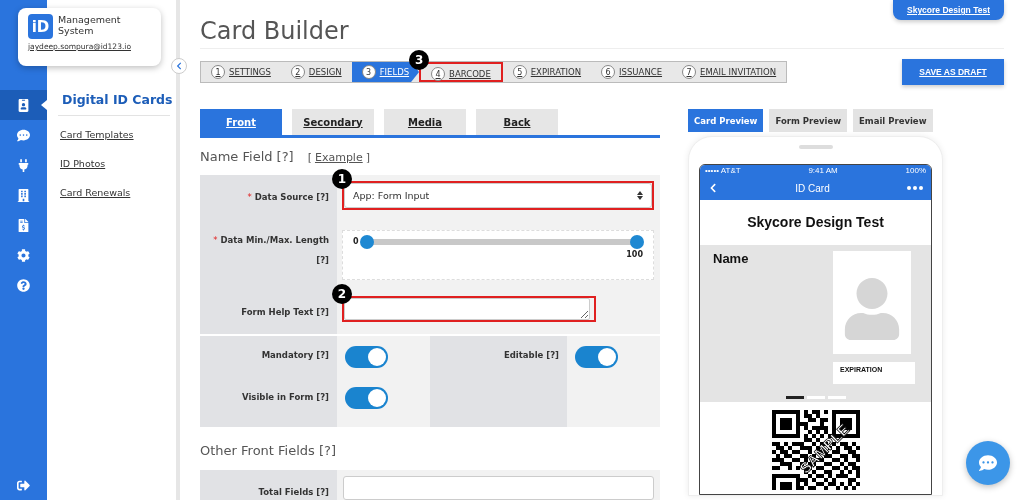 The height and width of the screenshot is (500, 1024). I want to click on field-label: Form Help Text [?], so click(285, 312).